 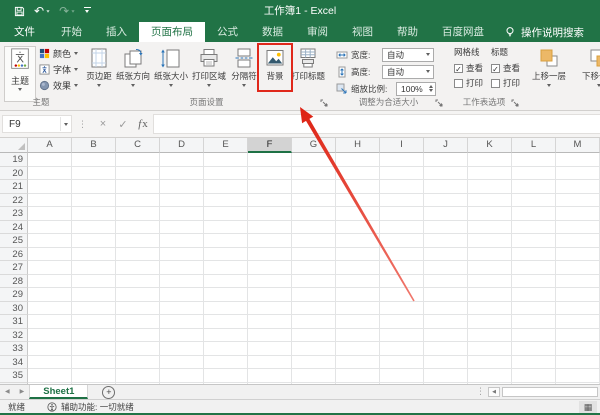 I want to click on cell-G27, so click(x=314, y=268).